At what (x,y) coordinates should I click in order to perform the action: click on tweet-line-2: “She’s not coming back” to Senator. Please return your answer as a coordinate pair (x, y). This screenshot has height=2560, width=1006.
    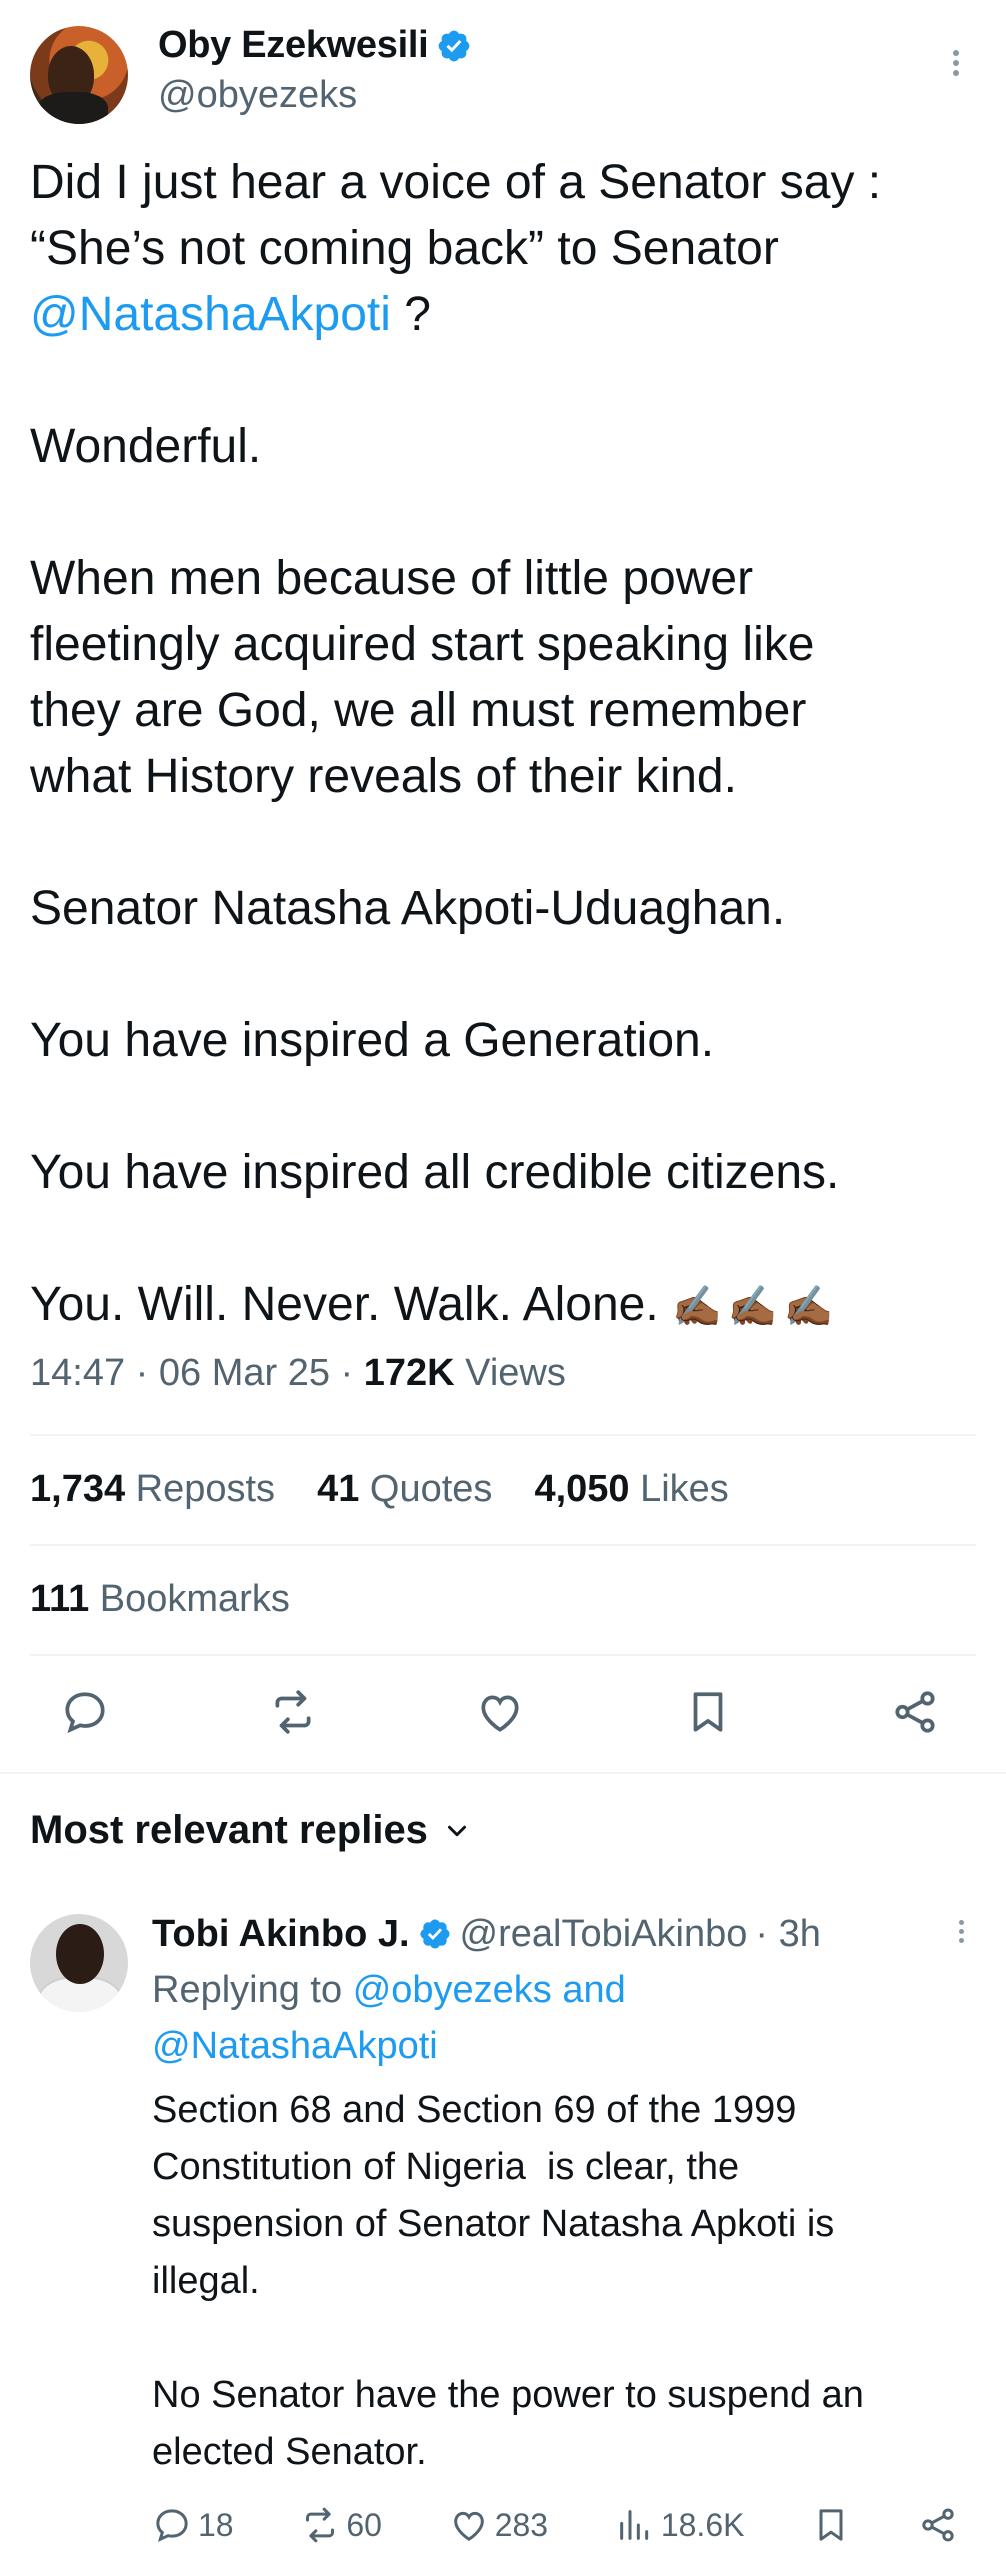
    Looking at the image, I should click on (404, 248).